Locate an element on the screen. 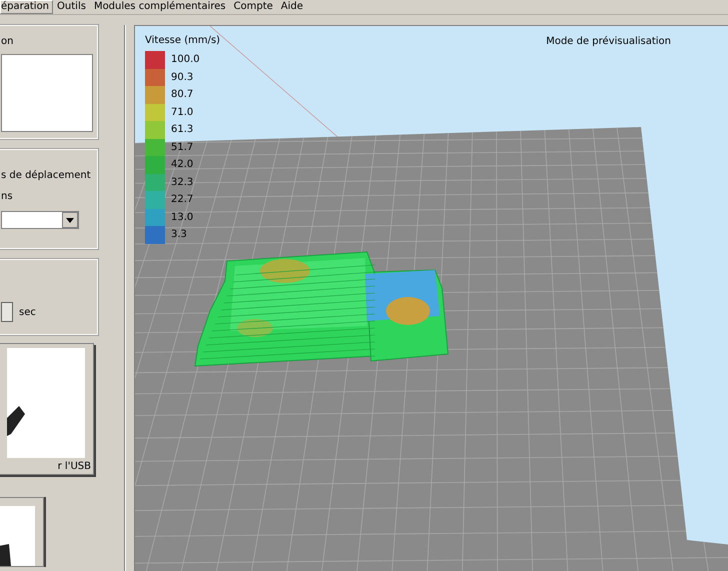 The height and width of the screenshot is (571, 728). legend-value: 100.0 is located at coordinates (185, 60).